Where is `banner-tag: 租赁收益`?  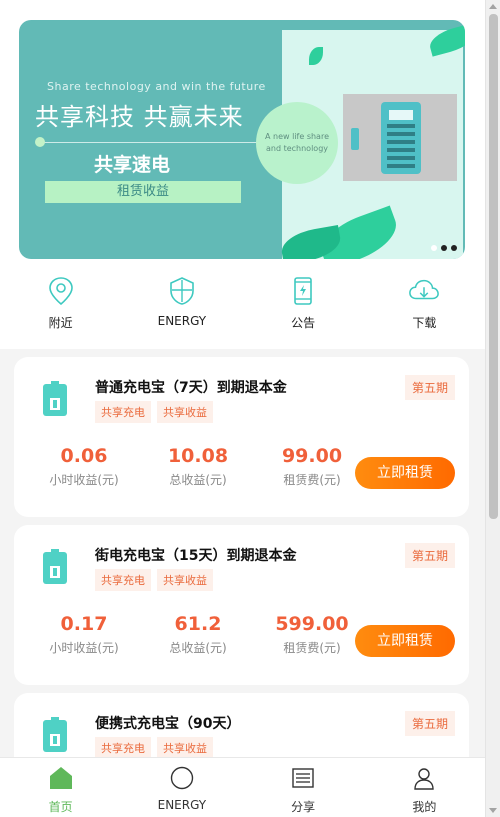
banner-tag: 租赁收益 is located at coordinates (143, 192).